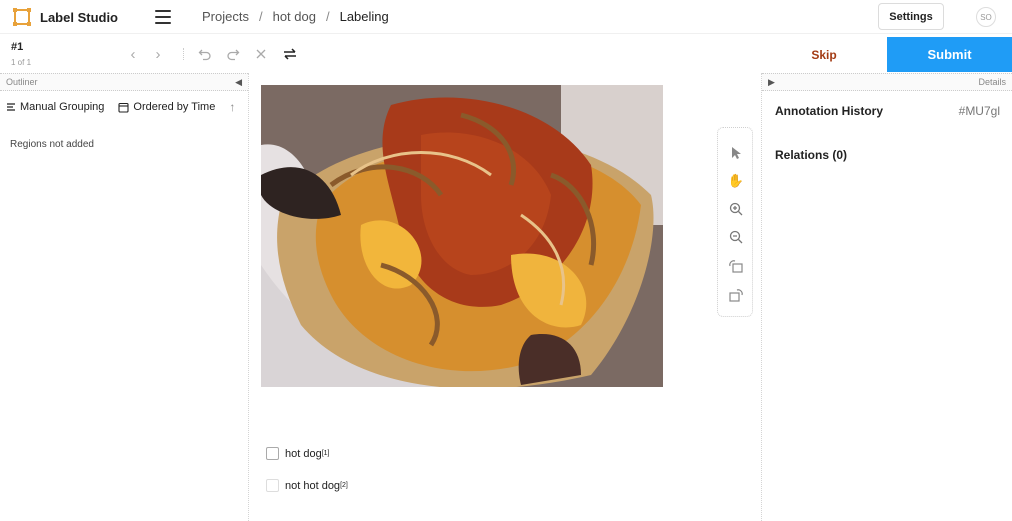 This screenshot has width=1012, height=521. I want to click on annotation-history-label: Annotation History, so click(829, 111).